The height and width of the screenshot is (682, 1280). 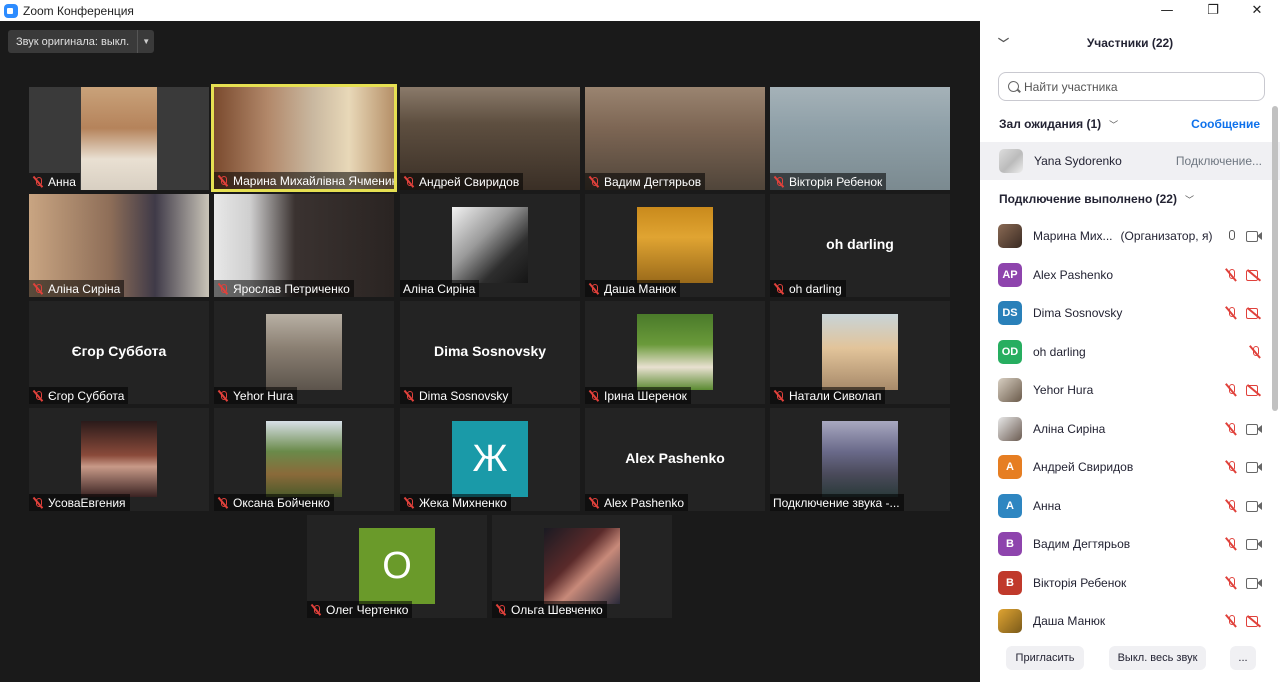 What do you see at coordinates (490, 352) in the screenshot?
I see `video-tile: Dima Sosnovsky Dima Sosnovsky` at bounding box center [490, 352].